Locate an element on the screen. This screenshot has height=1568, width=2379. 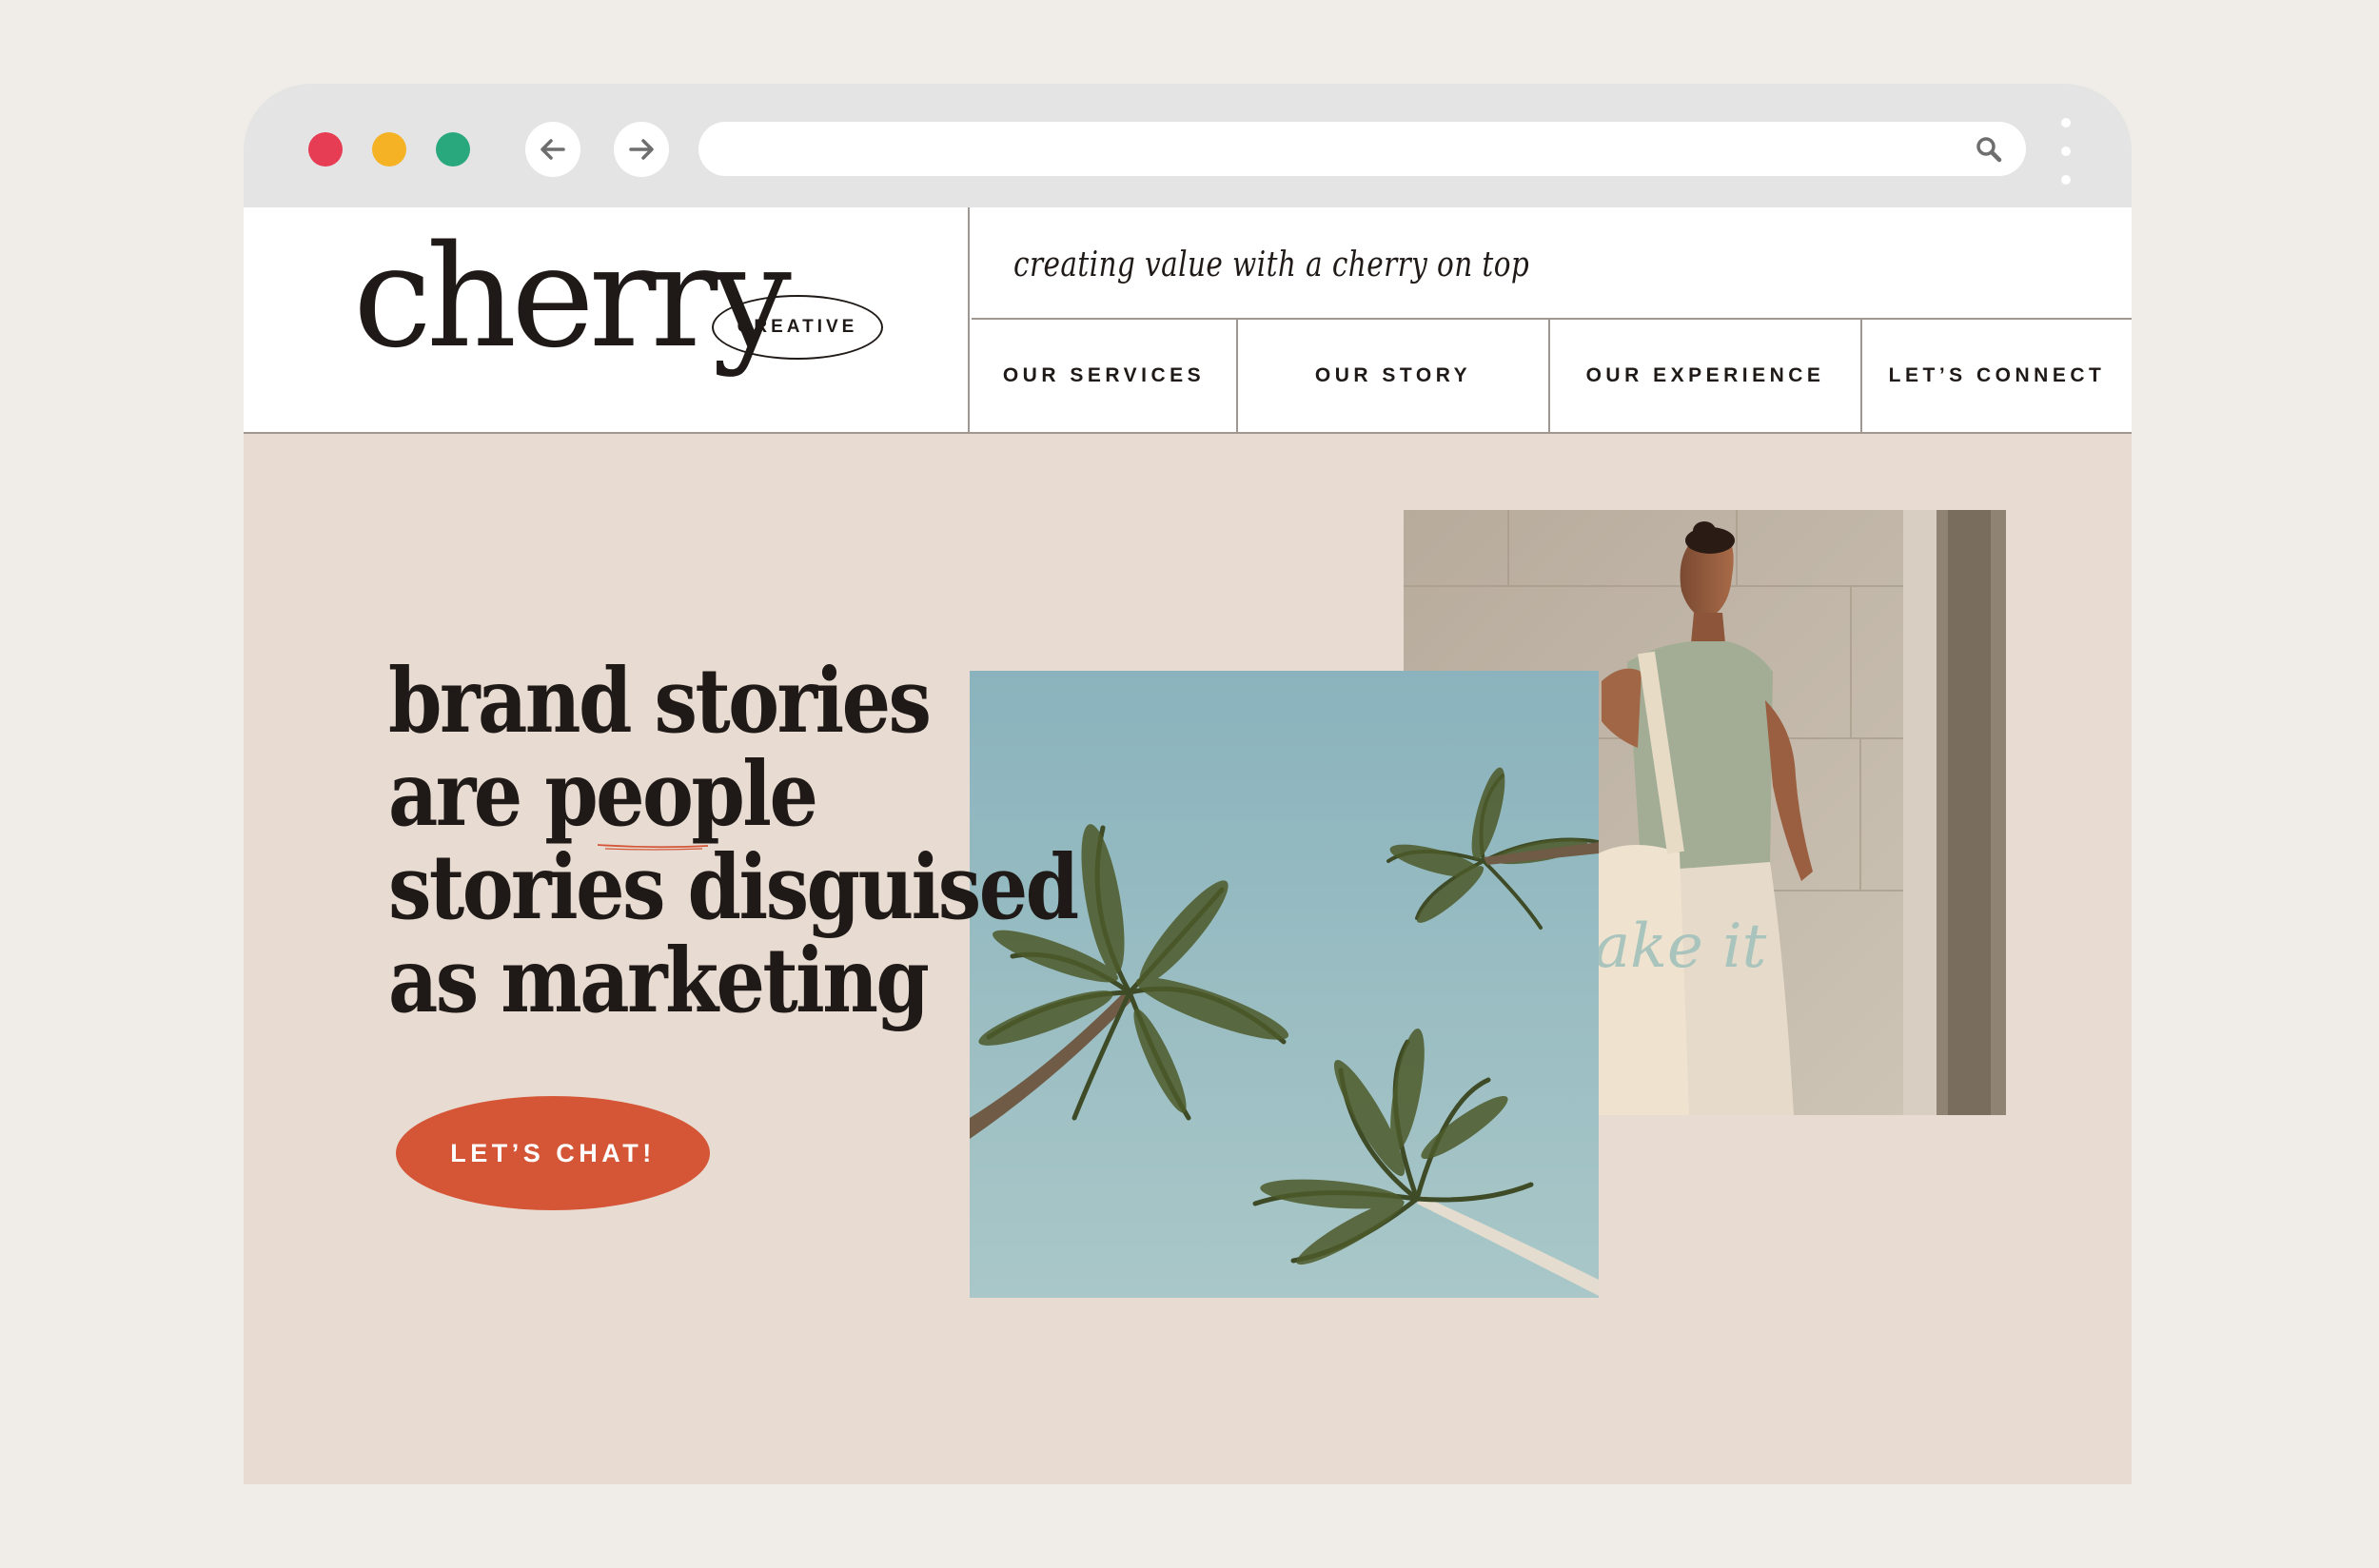
headline-line: as marketing is located at coordinates (659, 981).